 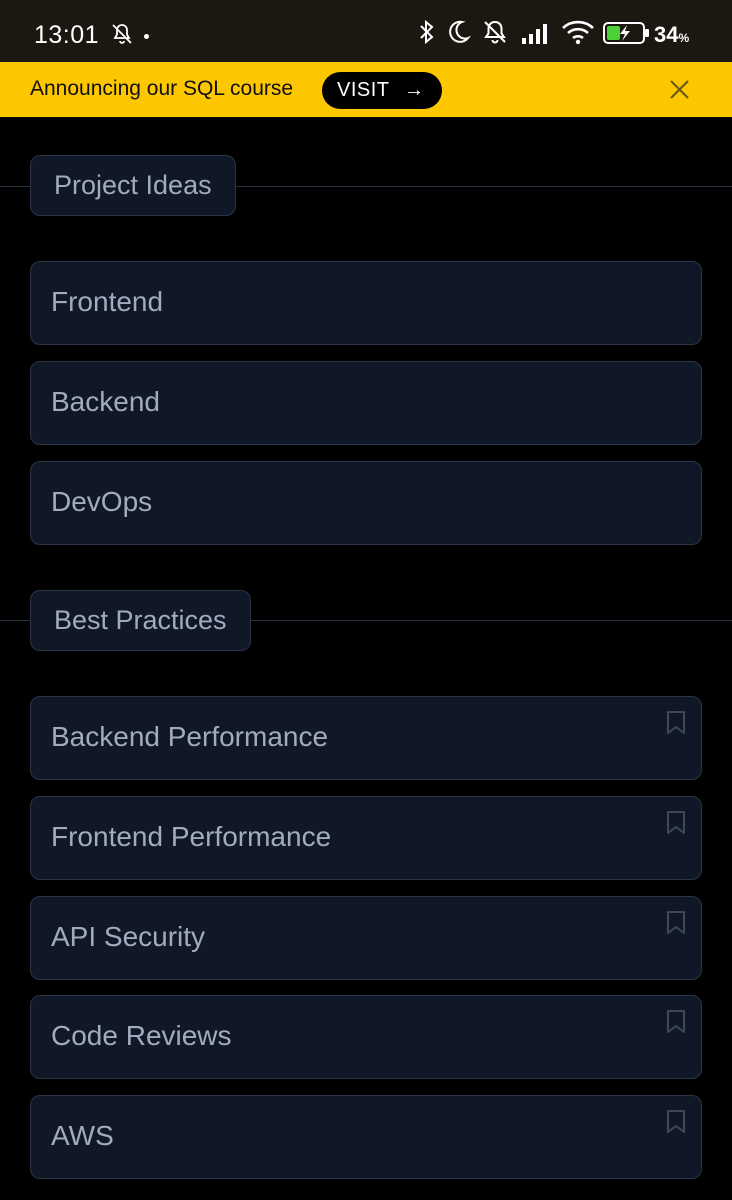 I want to click on card-devops: DevOps, so click(x=366, y=503).